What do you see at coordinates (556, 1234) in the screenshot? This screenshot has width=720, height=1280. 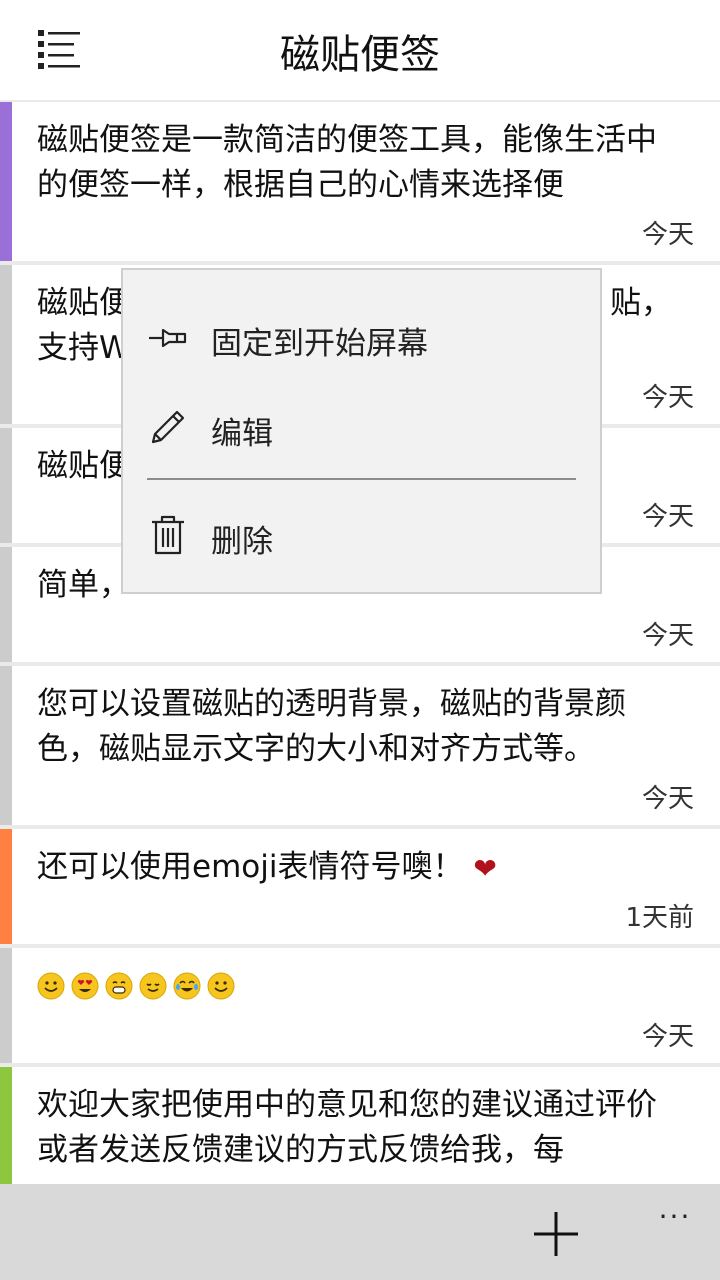 I see `add-note-button` at bounding box center [556, 1234].